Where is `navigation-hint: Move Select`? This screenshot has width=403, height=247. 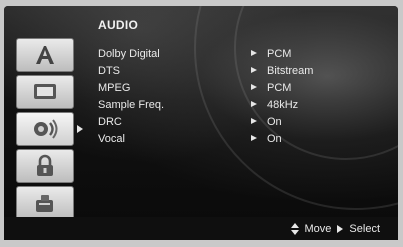
navigation-hint: Move Select is located at coordinates (335, 229).